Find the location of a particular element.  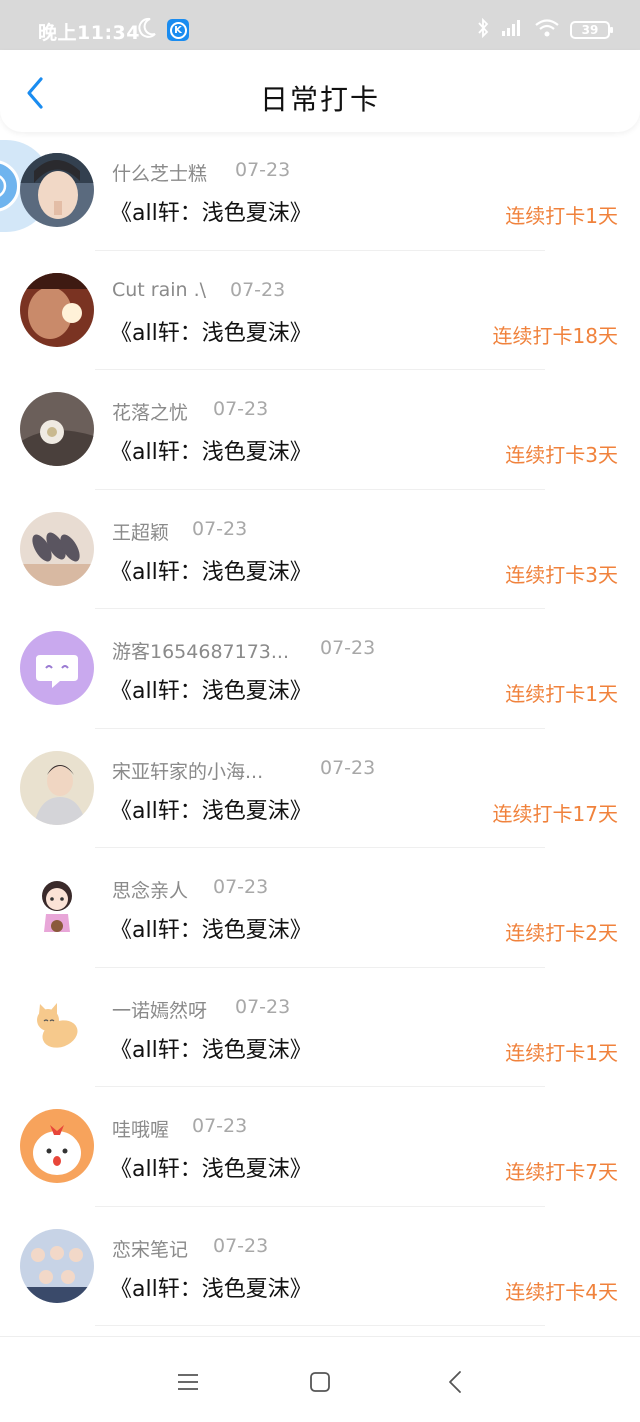

moon-icon is located at coordinates (147, 30).